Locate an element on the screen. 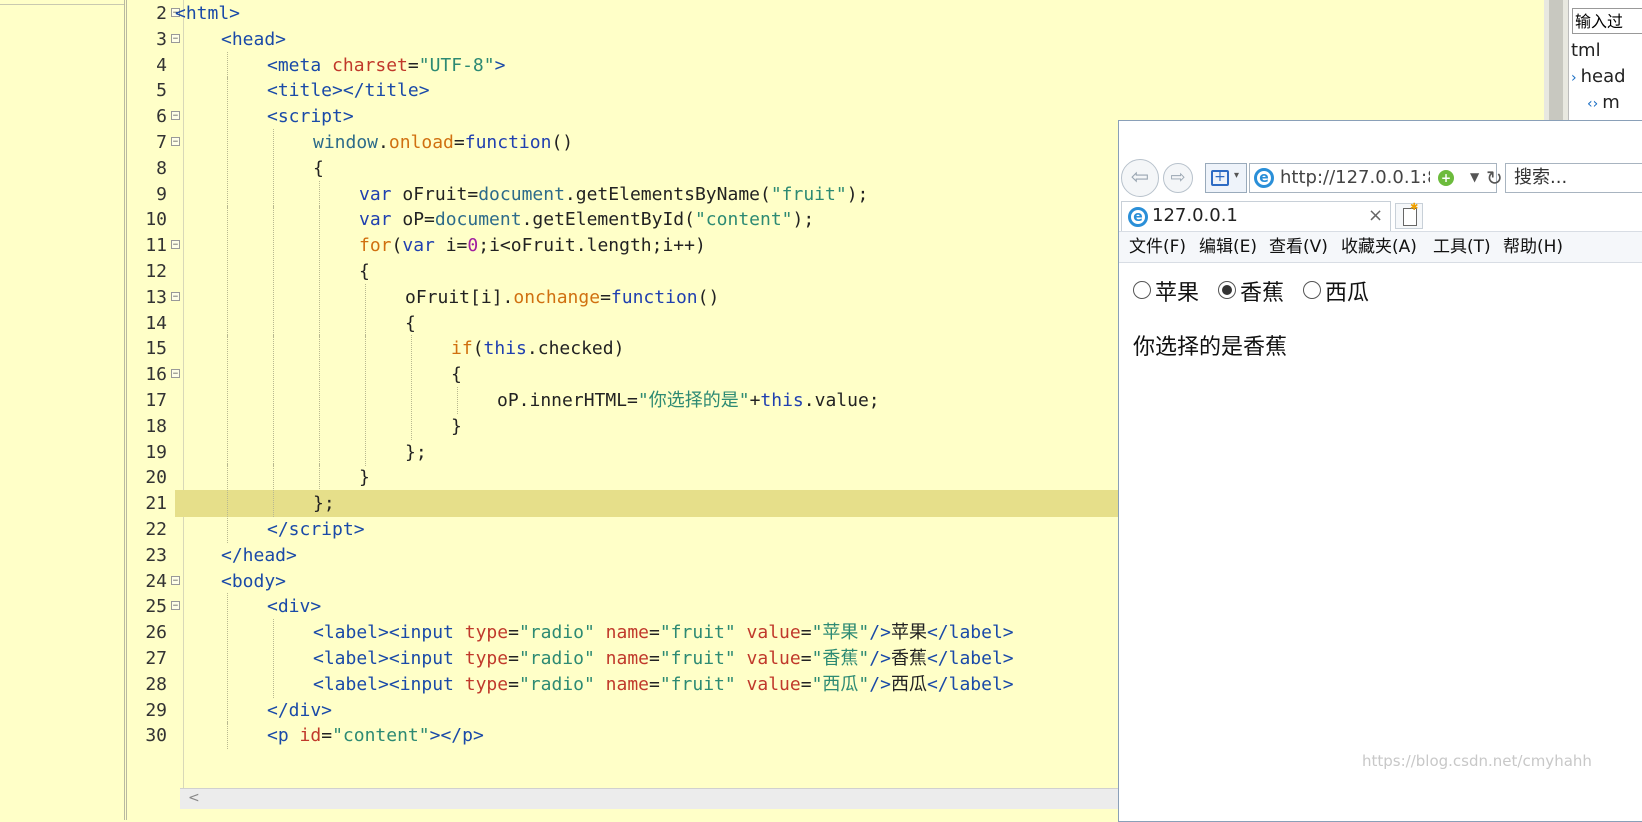  code-line: 3− <head> is located at coordinates (822, 39).